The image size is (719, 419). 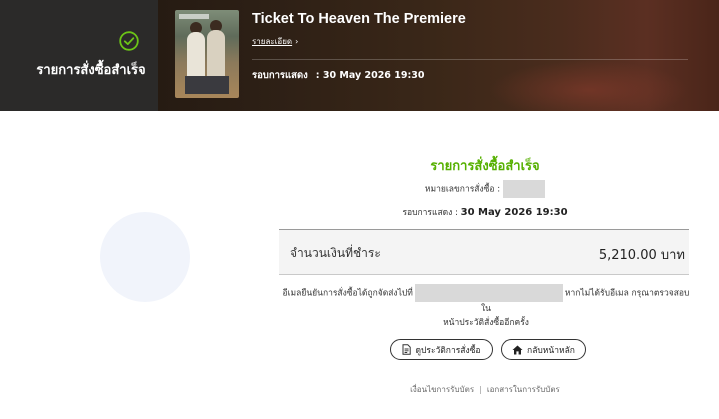 What do you see at coordinates (485, 389) in the screenshot?
I see `footer-links: เงื่อนไขการรับบัตร | เอกสารในการรับบัตร` at bounding box center [485, 389].